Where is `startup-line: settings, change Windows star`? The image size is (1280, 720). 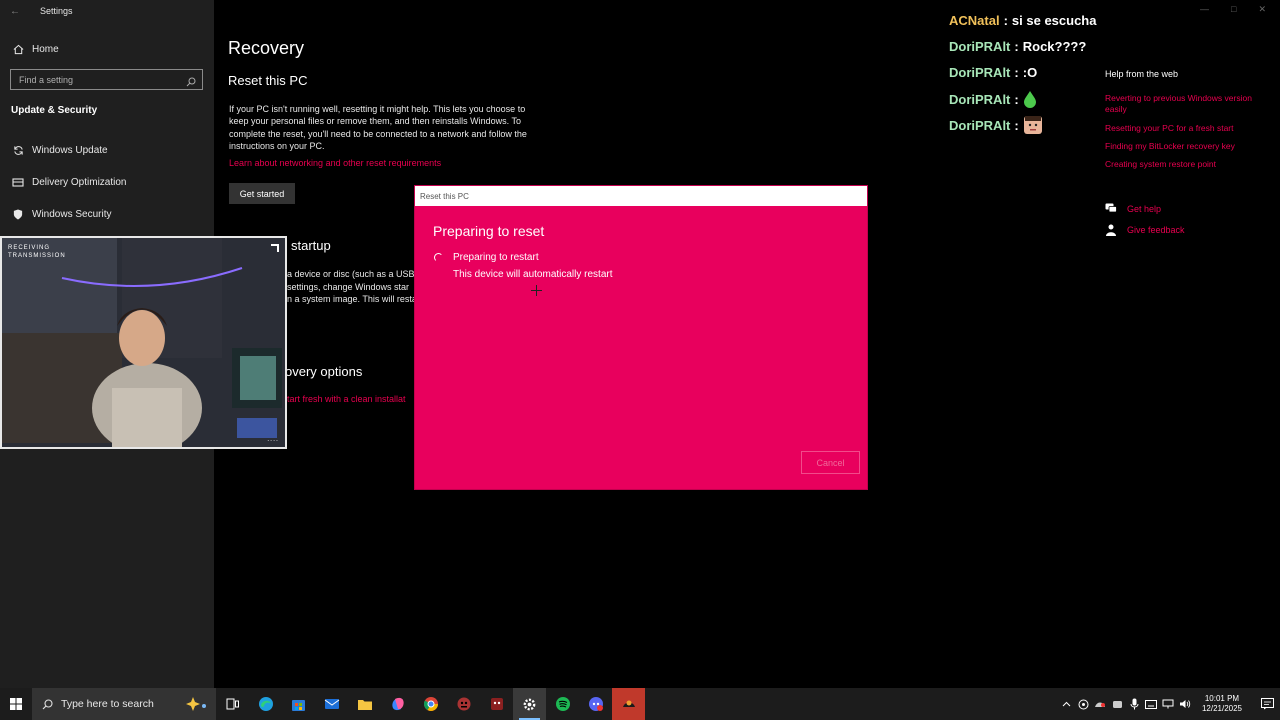
startup-line: settings, change Windows star is located at coordinates (348, 287).